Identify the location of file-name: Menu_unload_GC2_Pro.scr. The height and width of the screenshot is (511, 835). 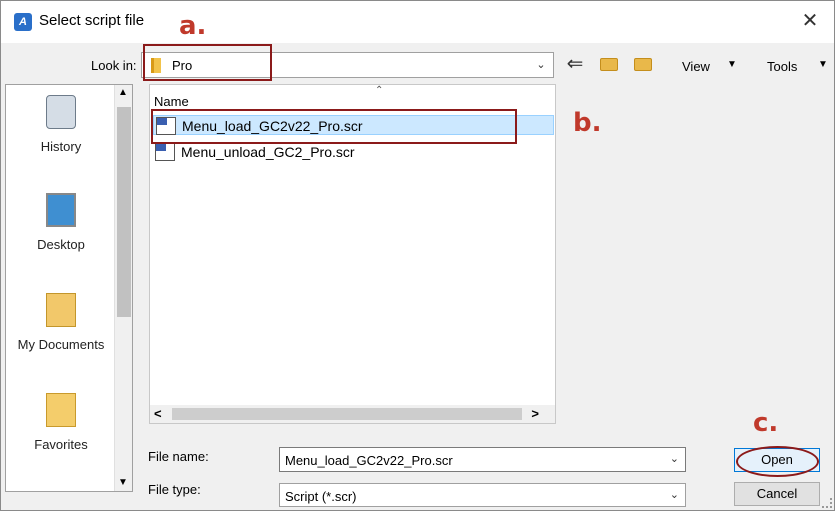
(268, 152).